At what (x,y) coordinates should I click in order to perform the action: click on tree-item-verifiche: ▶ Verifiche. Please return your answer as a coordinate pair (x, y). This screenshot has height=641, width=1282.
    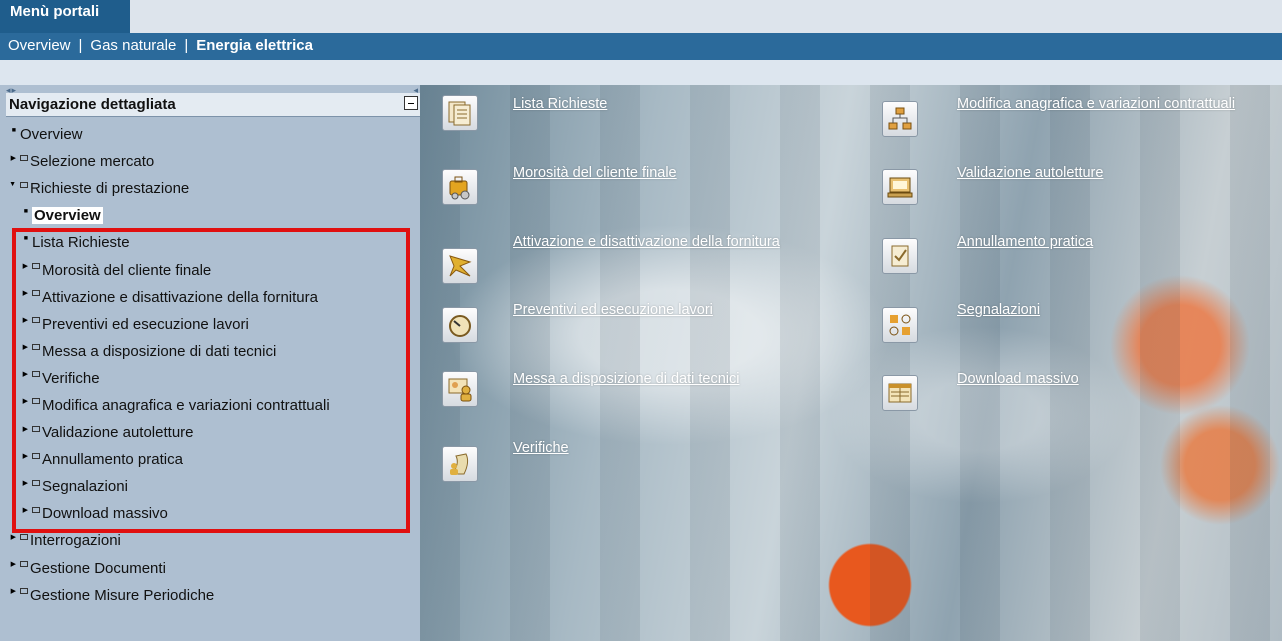
    Looking at the image, I should click on (210, 378).